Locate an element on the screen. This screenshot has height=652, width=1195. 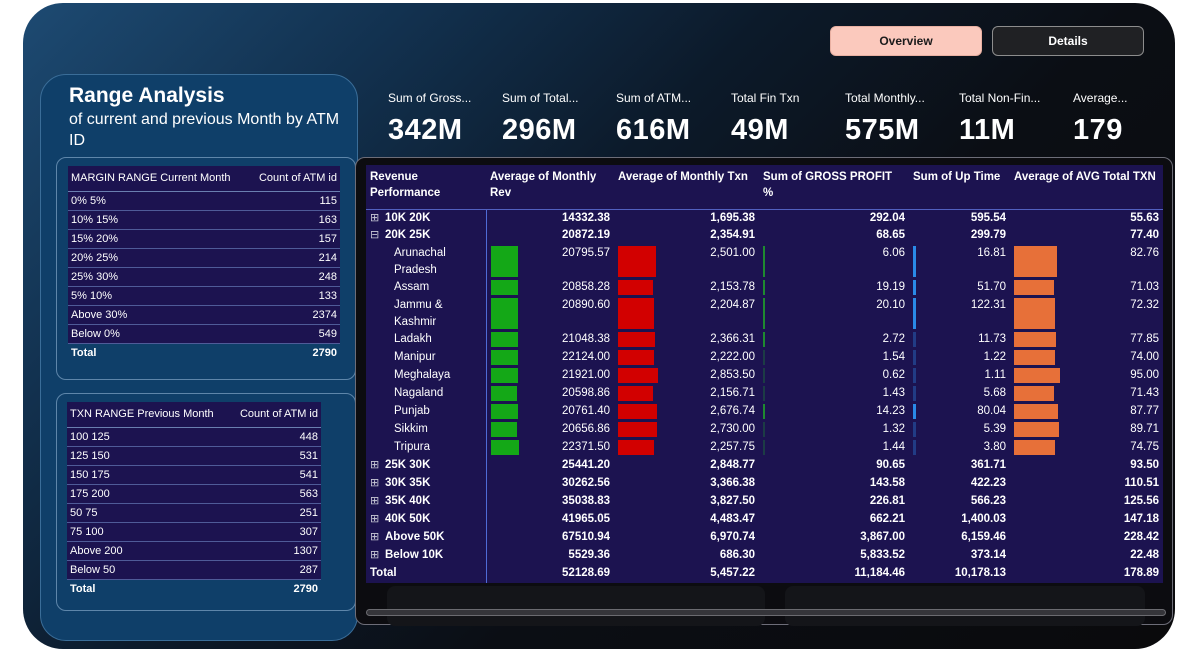
state-row: Punjab 20761.40 2,676.74 14.23 80.04 87.77 is located at coordinates (764, 412).